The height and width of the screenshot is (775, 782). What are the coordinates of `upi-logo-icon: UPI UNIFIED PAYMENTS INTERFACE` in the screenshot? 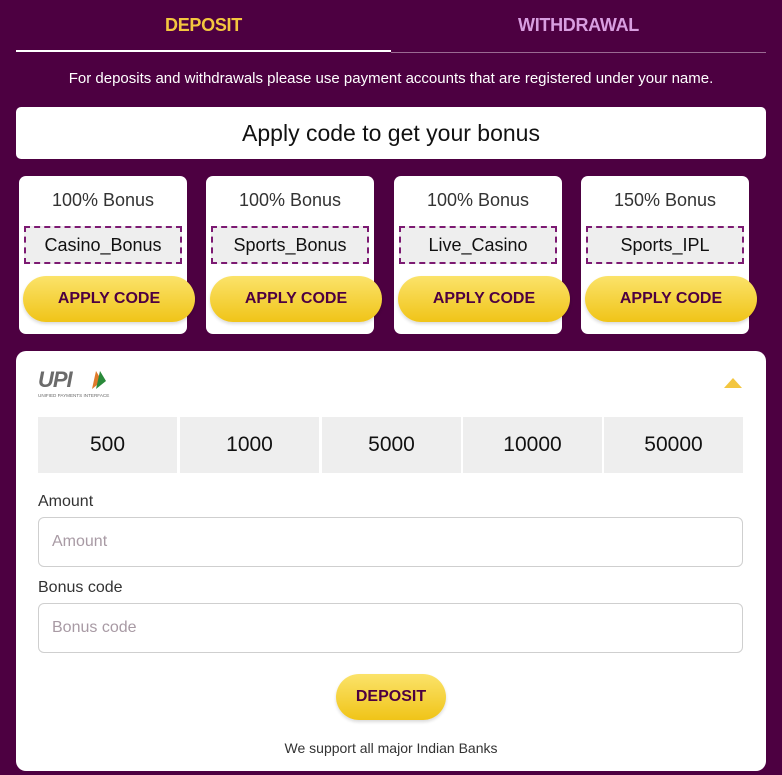 It's located at (73, 382).